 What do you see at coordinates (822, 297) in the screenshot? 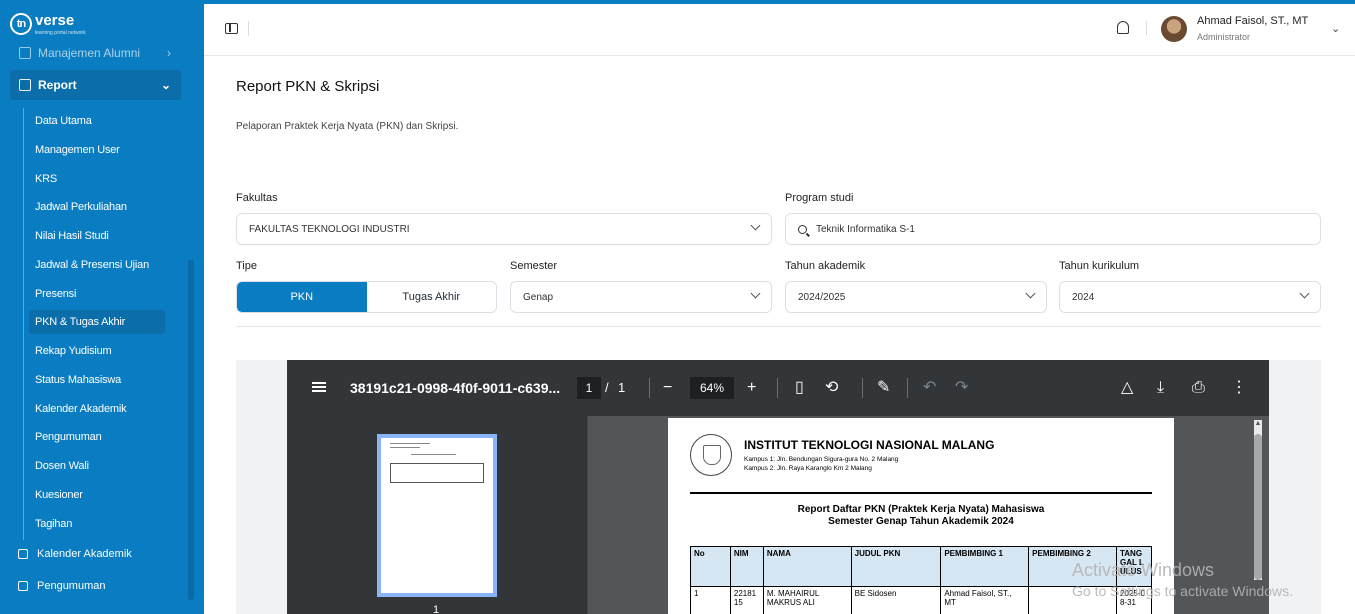
I see `tahun-akademik-value: 2024/2025` at bounding box center [822, 297].